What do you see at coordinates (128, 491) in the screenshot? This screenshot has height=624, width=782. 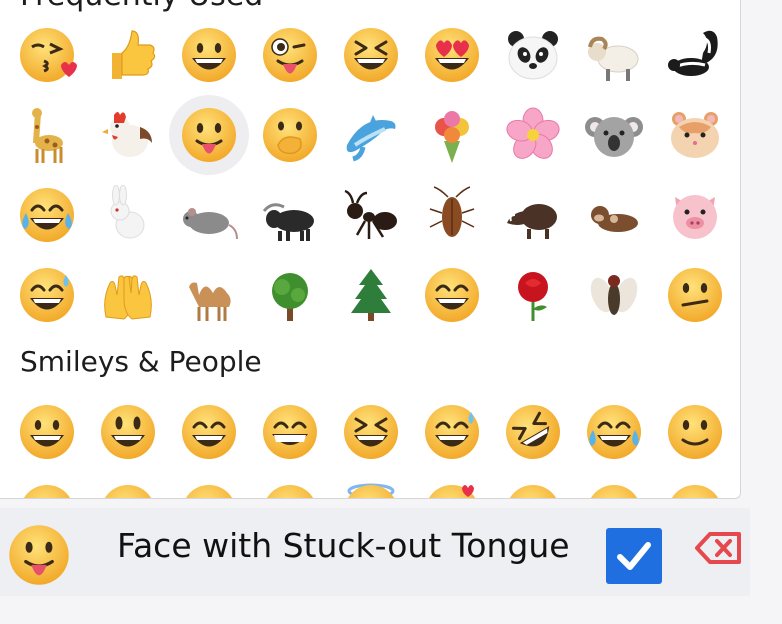 I see `face-partial-2-icon` at bounding box center [128, 491].